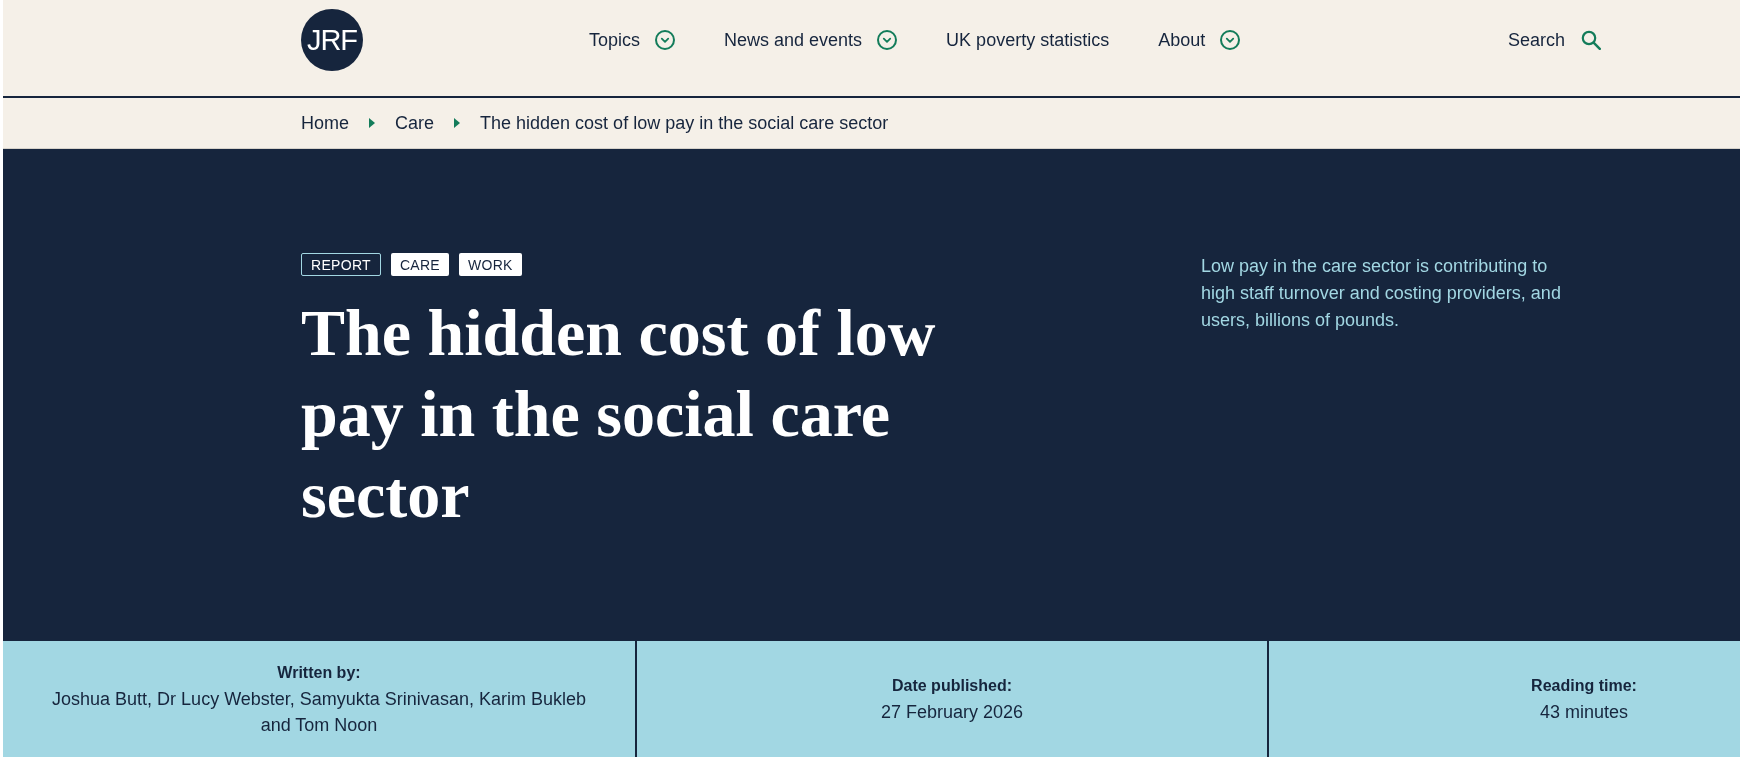 This screenshot has height=757, width=1740. Describe the element at coordinates (415, 123) in the screenshot. I see `breadcrumb-link: Care` at that location.